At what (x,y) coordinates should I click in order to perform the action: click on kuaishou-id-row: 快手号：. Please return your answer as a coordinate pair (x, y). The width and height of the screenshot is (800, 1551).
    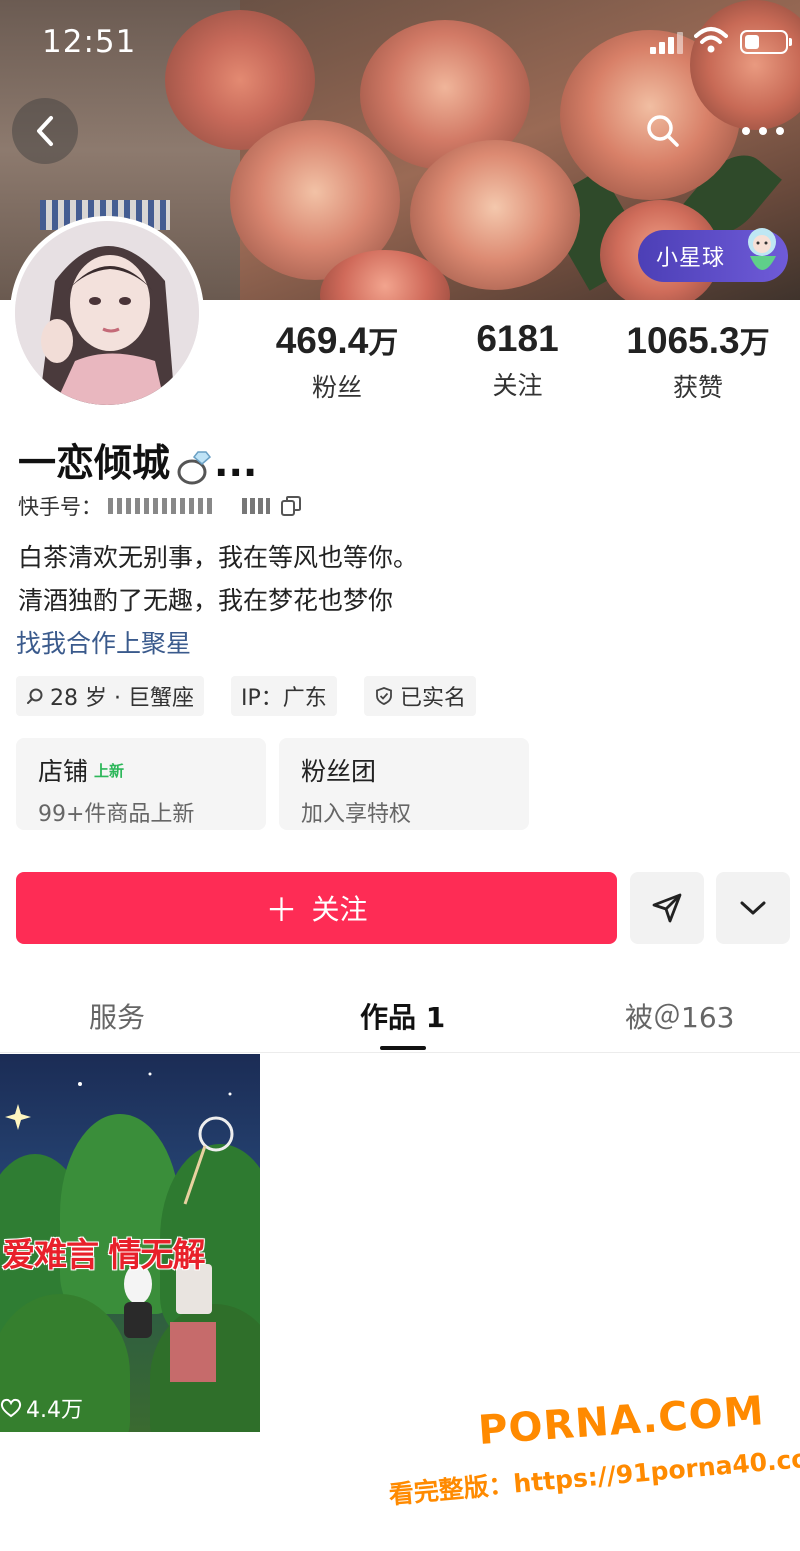
    Looking at the image, I should click on (160, 506).